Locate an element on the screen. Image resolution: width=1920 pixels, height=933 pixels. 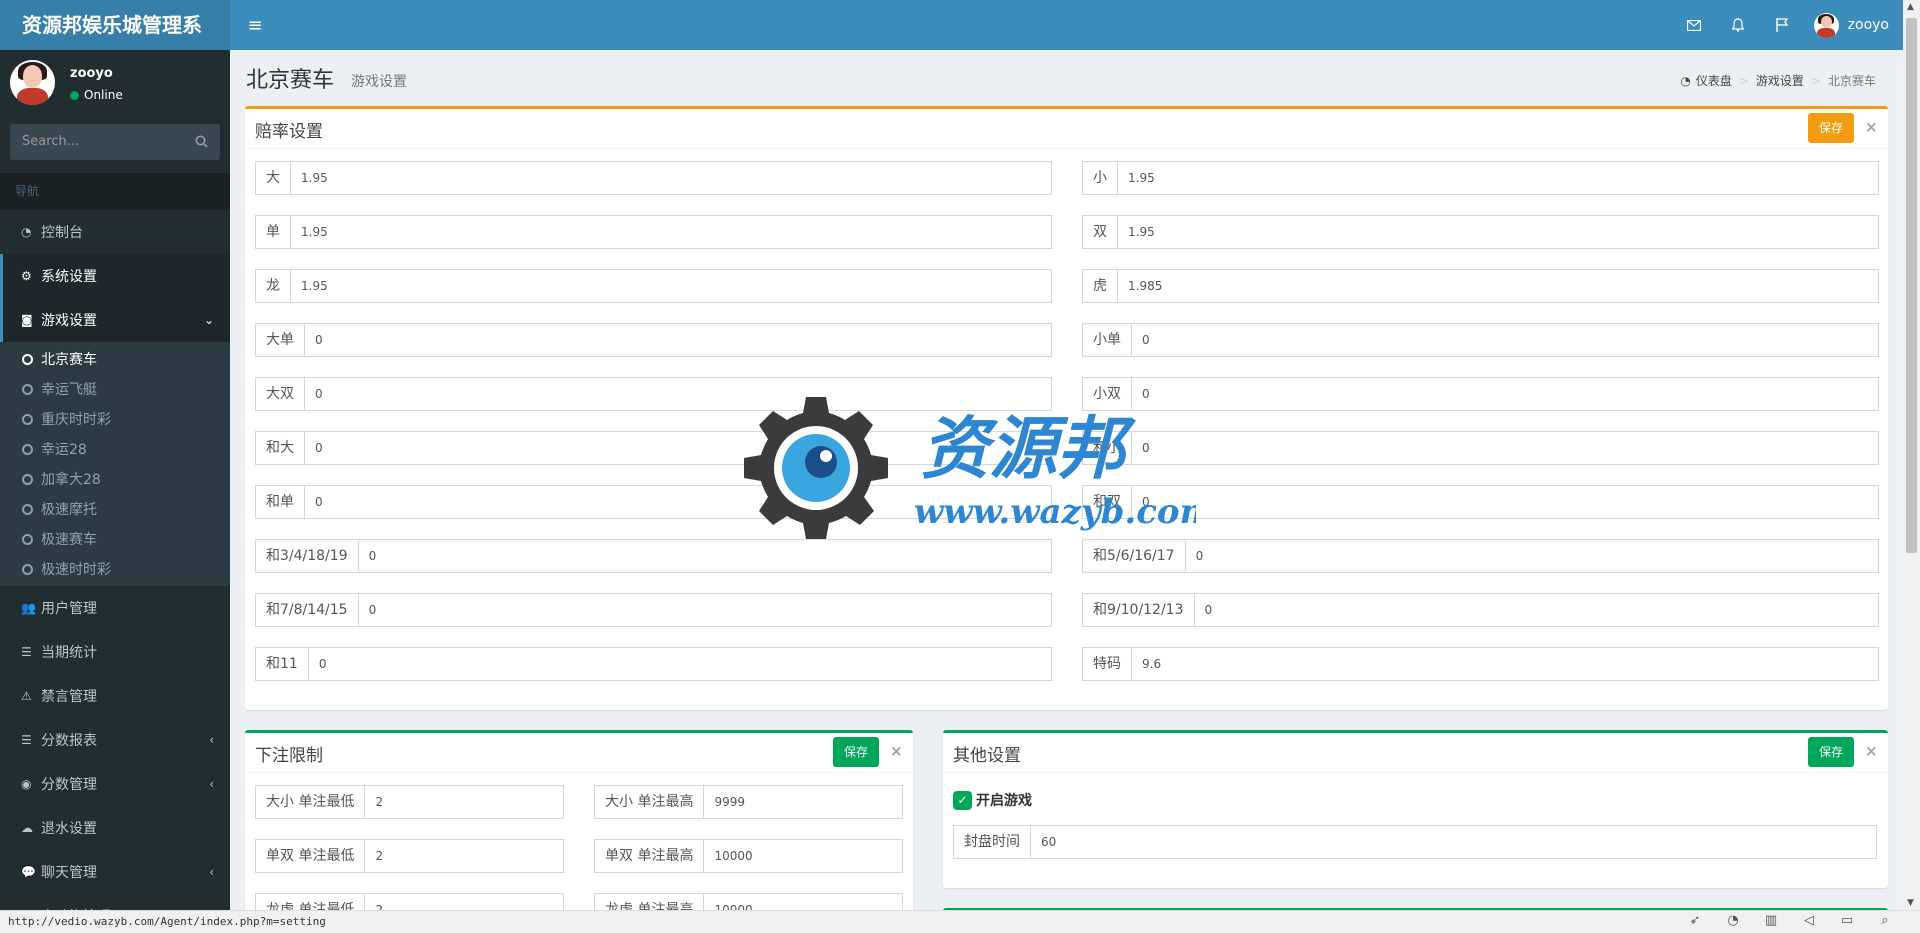
sidebar-subitem: 北京赛车 is located at coordinates (115, 359).